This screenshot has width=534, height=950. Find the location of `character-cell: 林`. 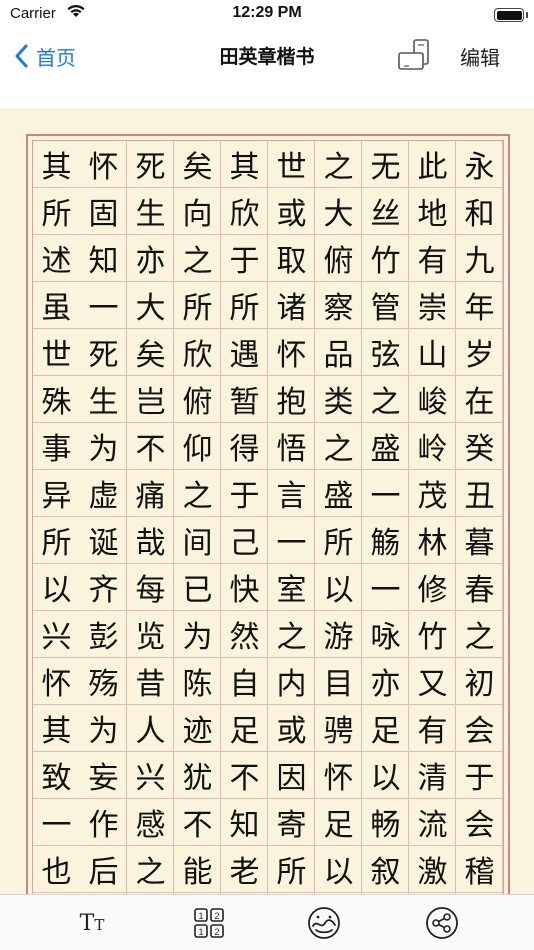

character-cell: 林 is located at coordinates (432, 540).